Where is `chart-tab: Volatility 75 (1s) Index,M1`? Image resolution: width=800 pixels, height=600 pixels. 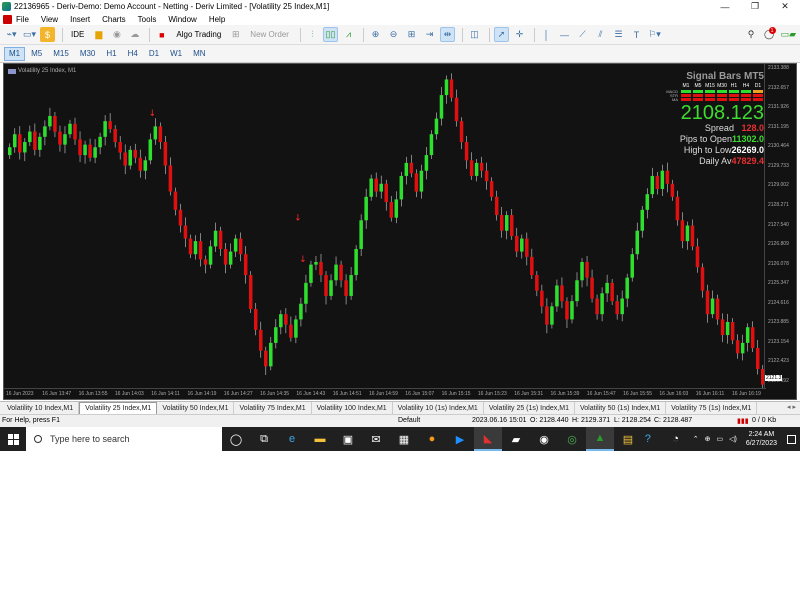
chart-tab: Volatility 75 (1s) Index,M1 is located at coordinates (712, 408).